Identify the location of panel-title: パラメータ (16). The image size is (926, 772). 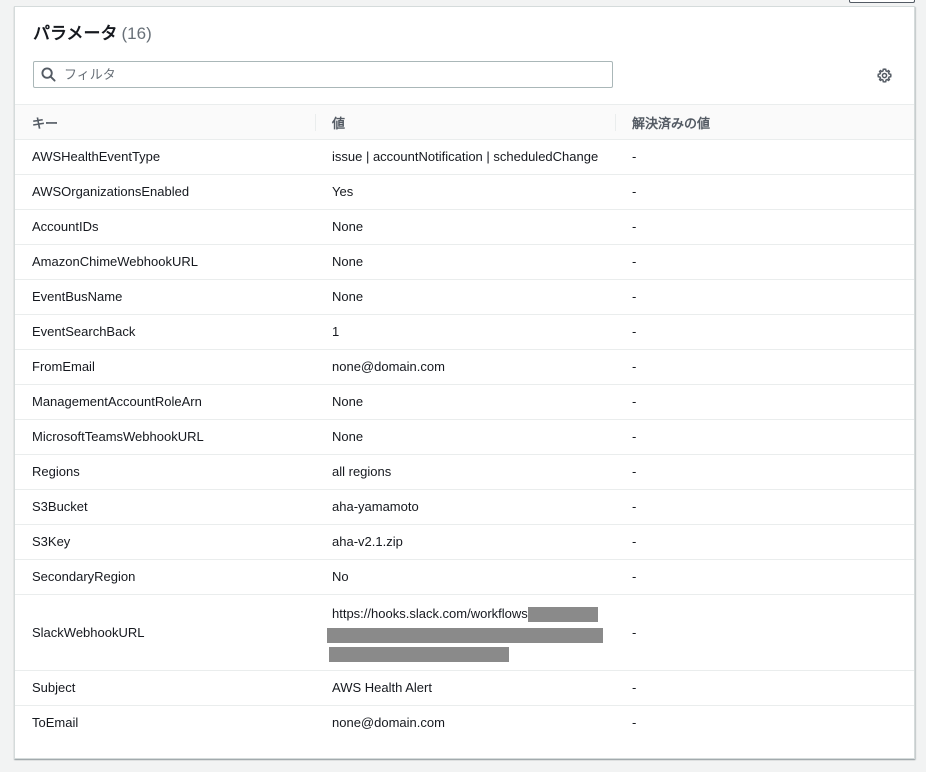
(92, 34).